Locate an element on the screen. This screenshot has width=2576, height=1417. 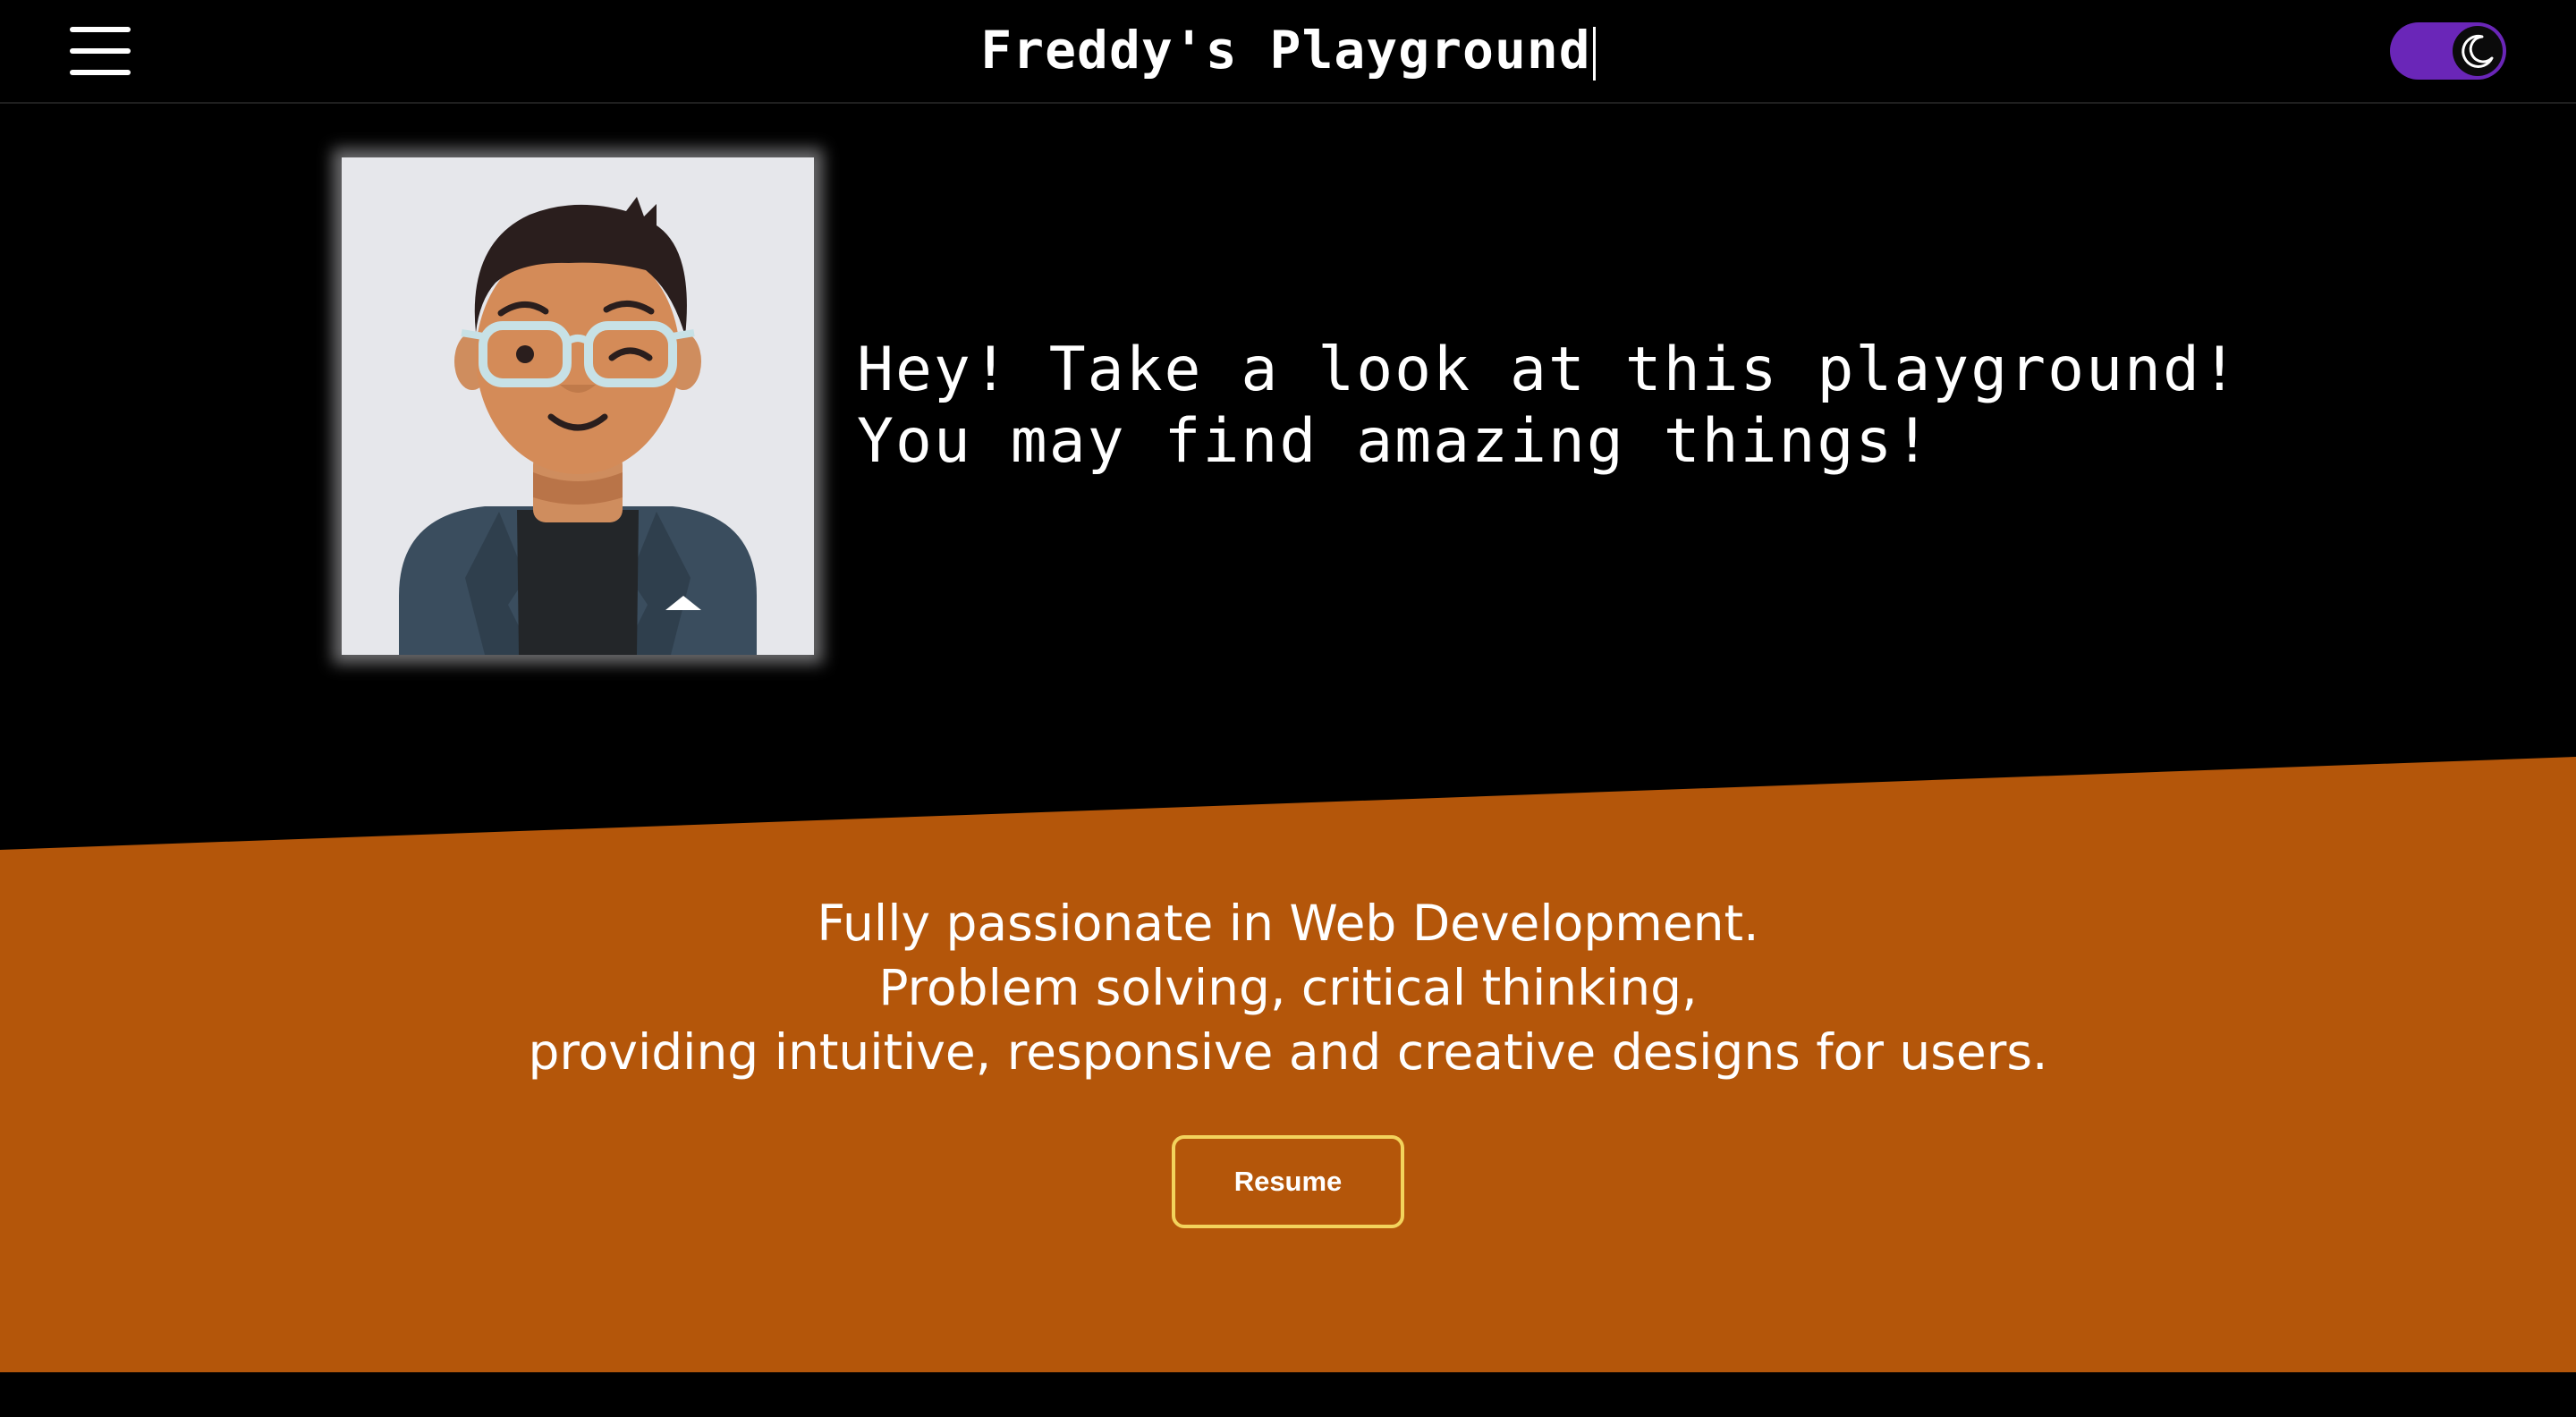
typing-cursor is located at coordinates (1594, 54).